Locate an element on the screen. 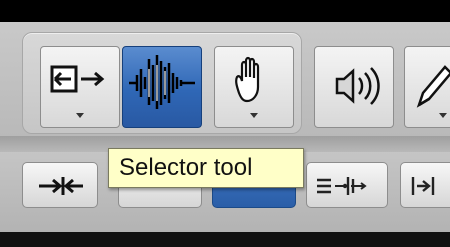 The image size is (450, 247). snap-icon is located at coordinates (423, 186).